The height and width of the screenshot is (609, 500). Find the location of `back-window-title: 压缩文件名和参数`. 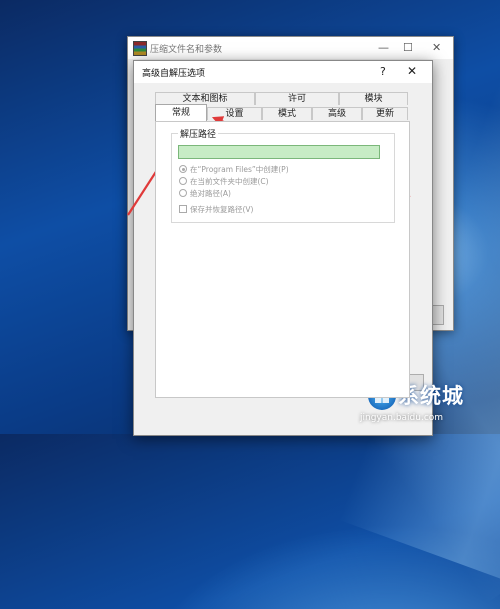

back-window-title: 压缩文件名和参数 is located at coordinates (186, 50).